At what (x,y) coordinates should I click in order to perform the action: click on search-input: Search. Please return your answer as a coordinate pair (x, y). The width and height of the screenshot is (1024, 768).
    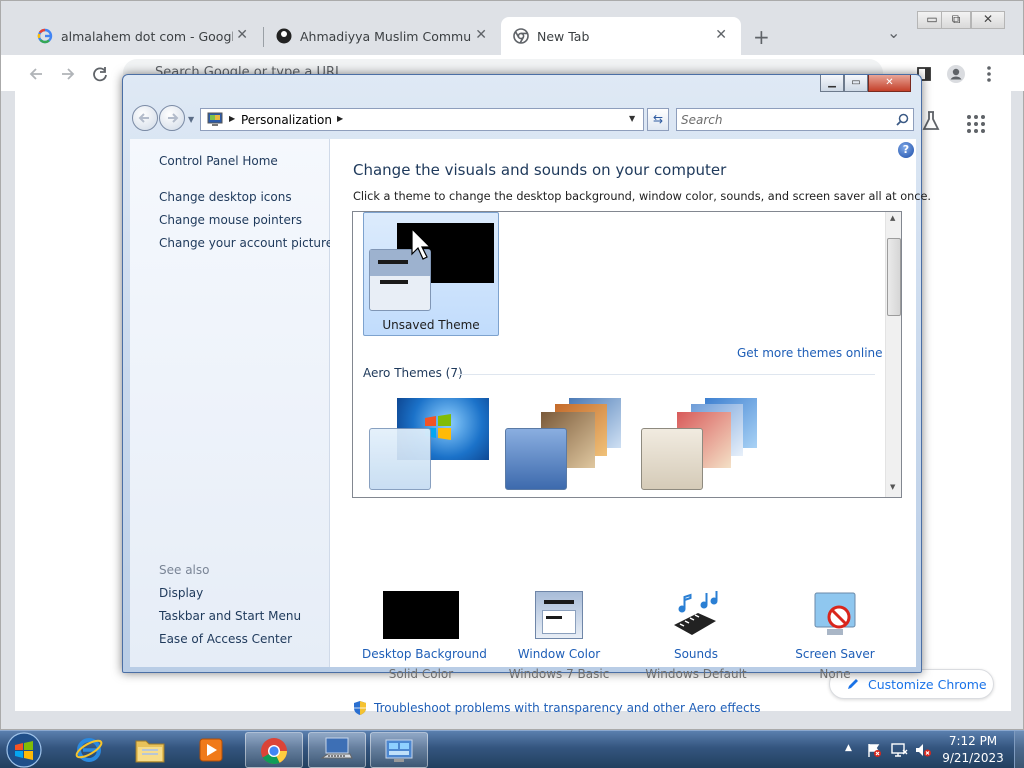
    Looking at the image, I should click on (795, 119).